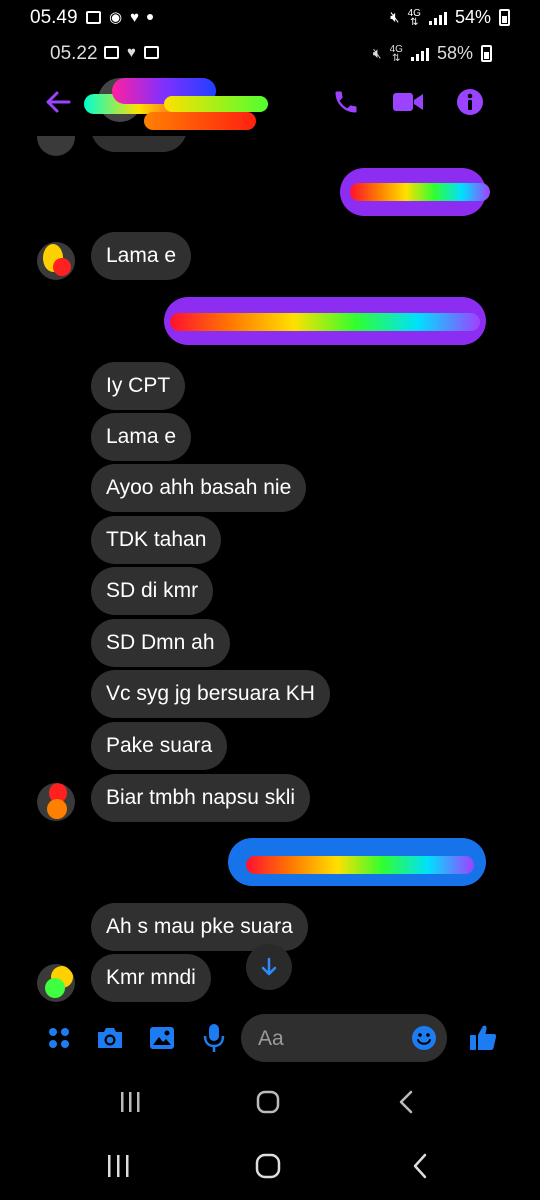  What do you see at coordinates (110, 1038) in the screenshot?
I see `camera-icon` at bounding box center [110, 1038].